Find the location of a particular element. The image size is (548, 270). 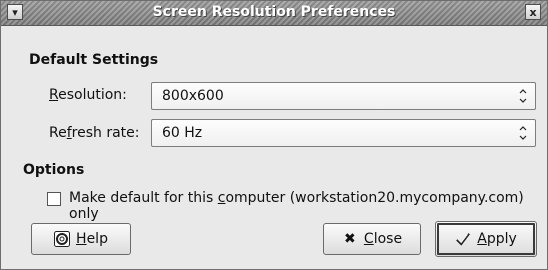

window-close-button: x is located at coordinates (533, 12).